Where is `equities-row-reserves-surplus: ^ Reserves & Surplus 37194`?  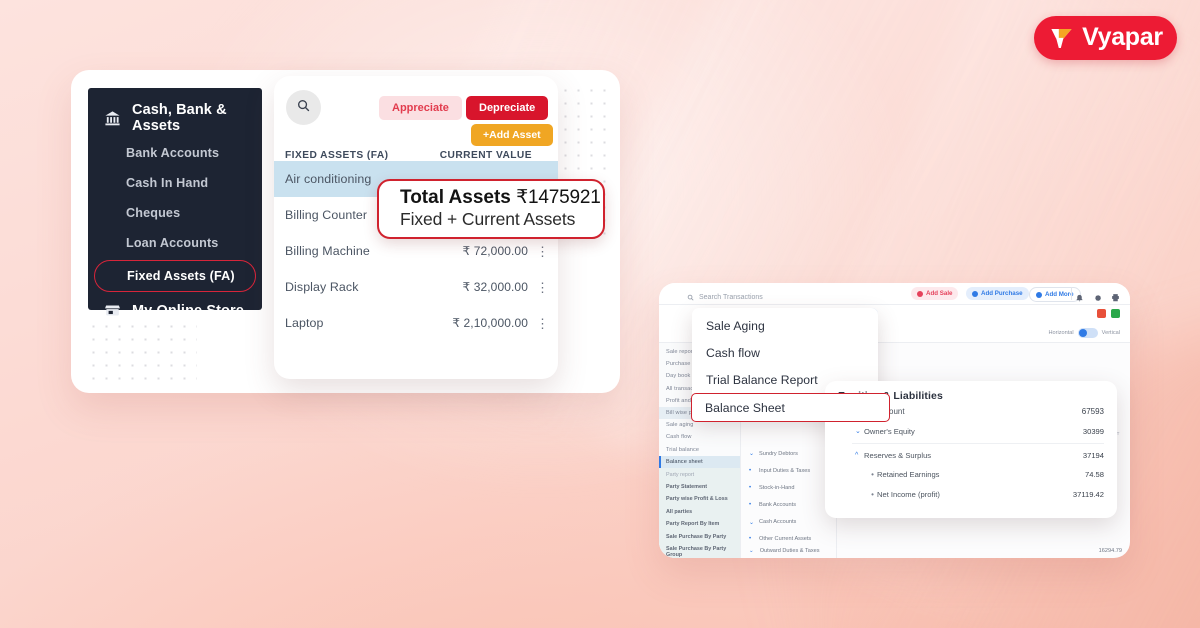 equities-row-reserves-surplus: ^ Reserves & Surplus 37194 is located at coordinates (971, 455).